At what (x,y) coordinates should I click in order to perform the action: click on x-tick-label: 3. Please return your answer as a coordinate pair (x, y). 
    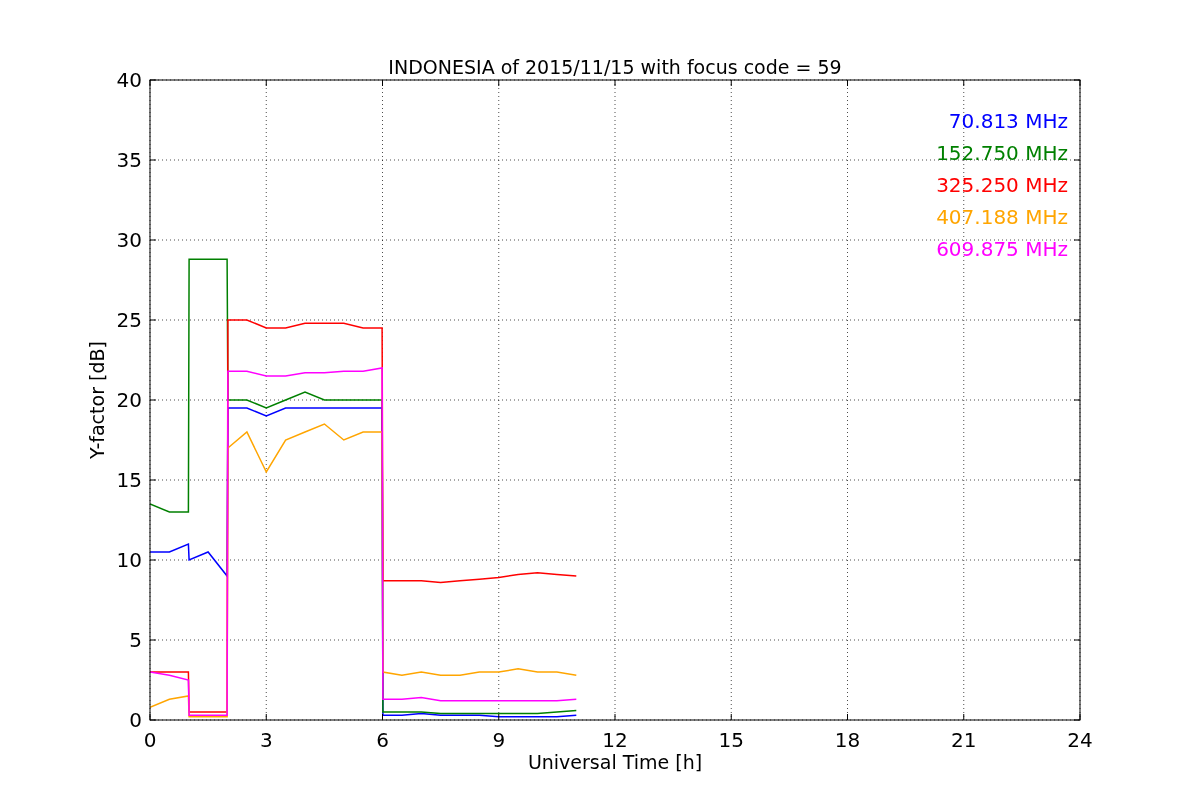
    Looking at the image, I should click on (266, 740).